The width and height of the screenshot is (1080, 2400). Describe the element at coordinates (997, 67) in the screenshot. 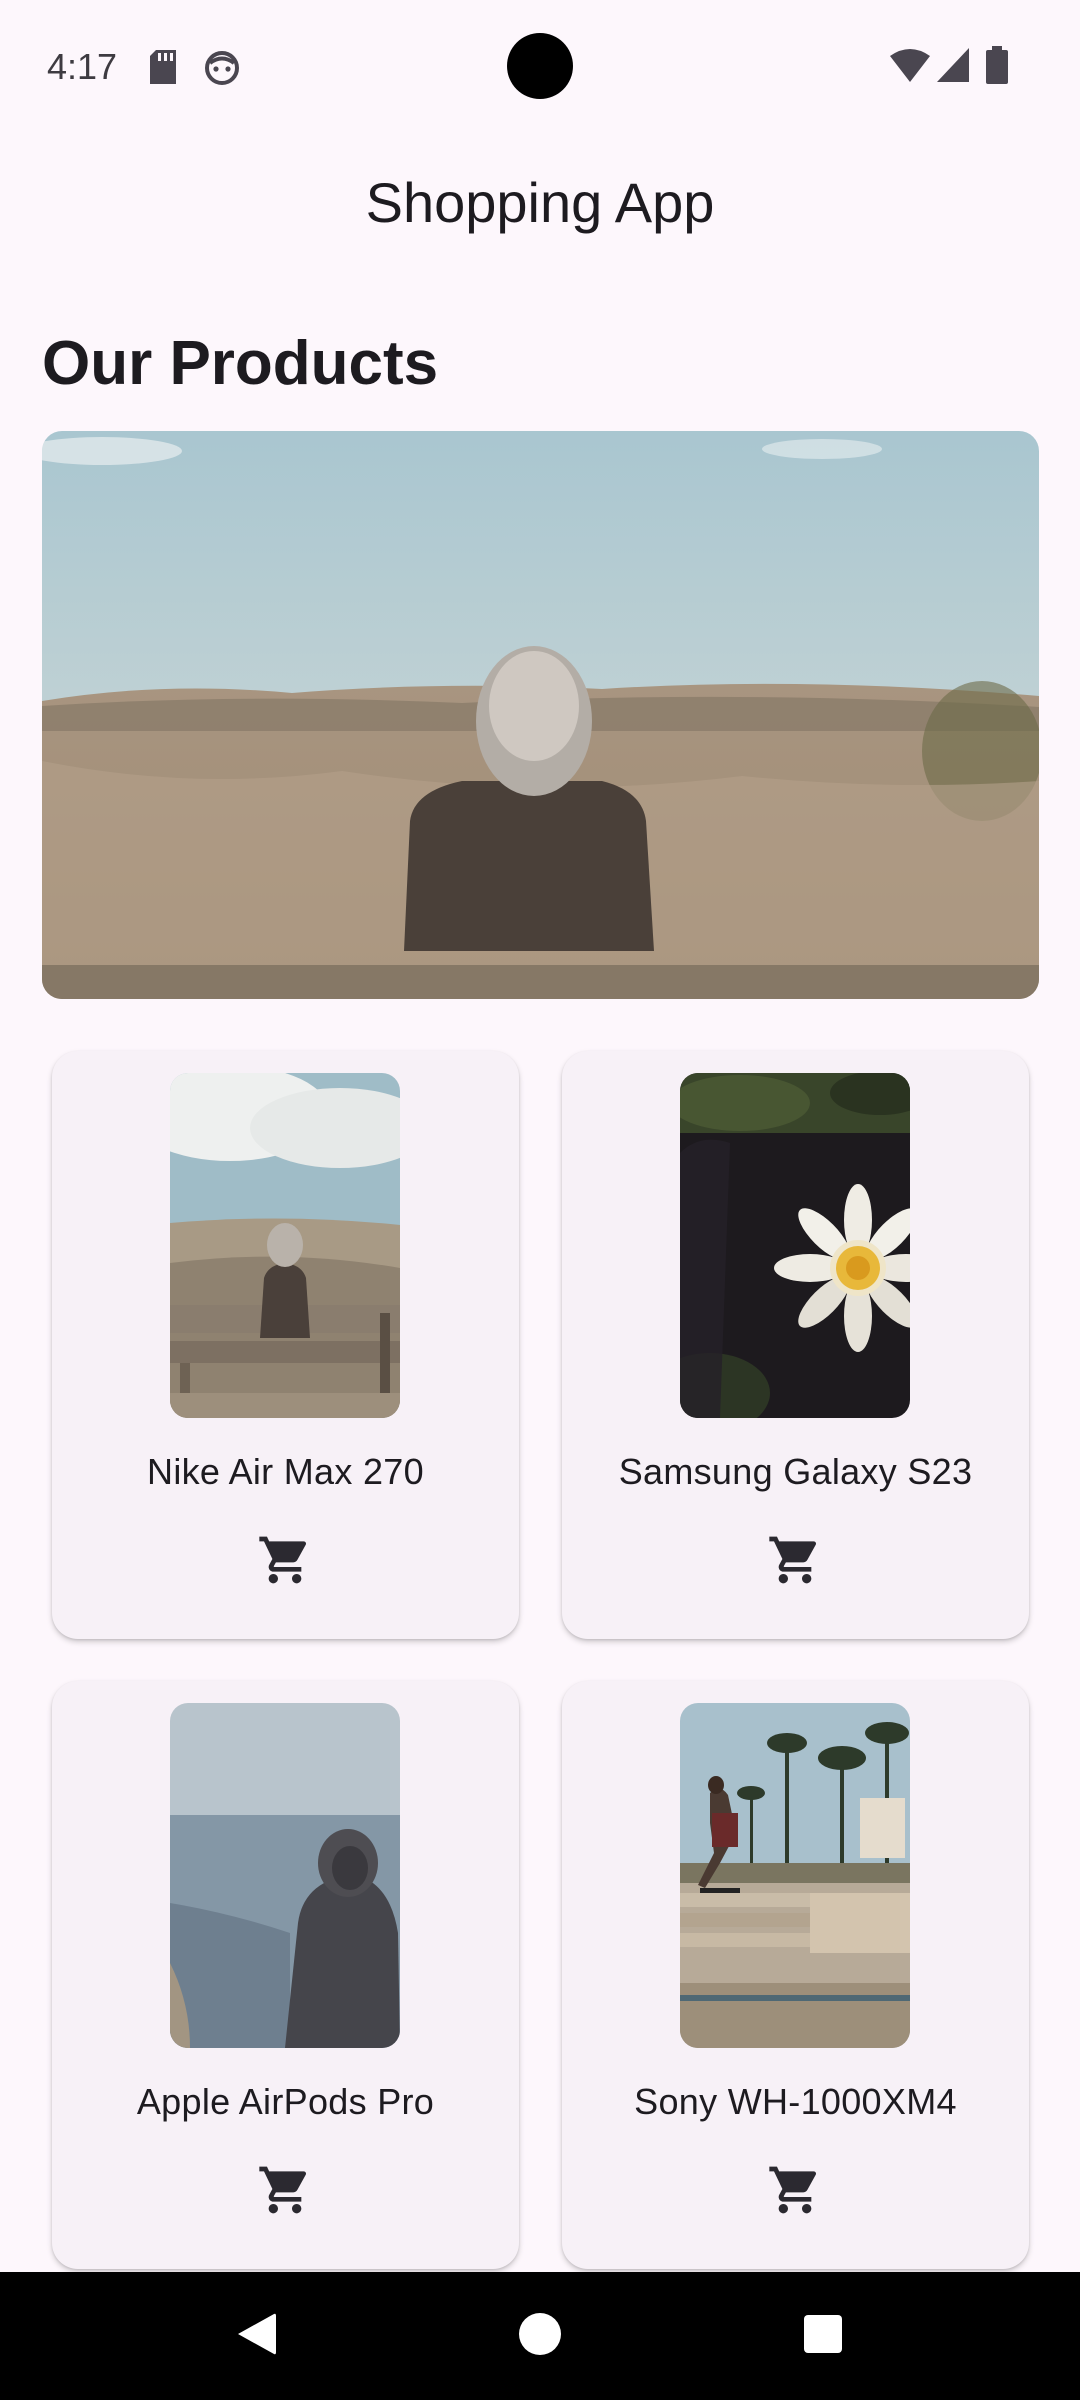

I see `battery-icon` at that location.